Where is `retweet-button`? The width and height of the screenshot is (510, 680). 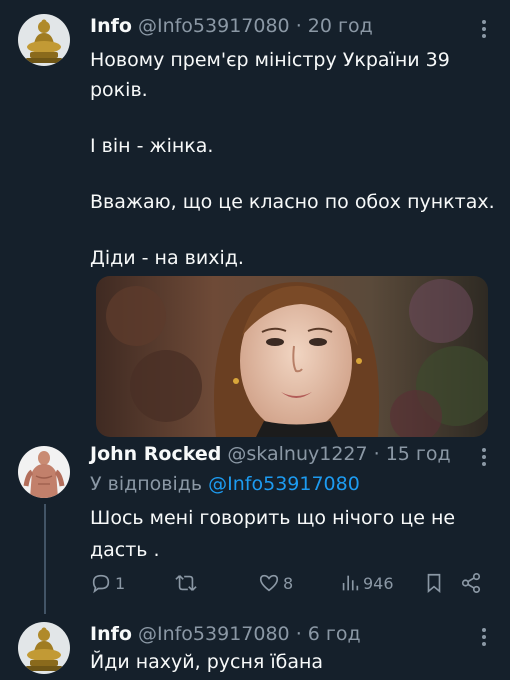
retweet-button is located at coordinates (187, 583).